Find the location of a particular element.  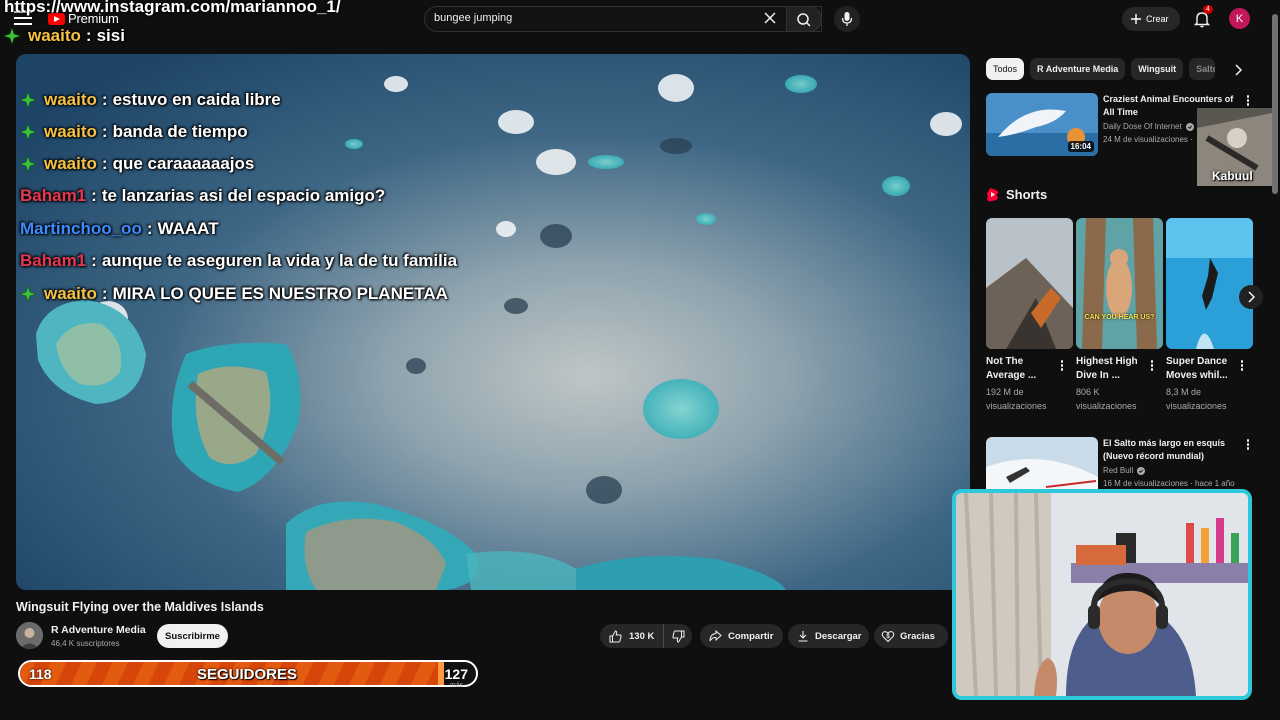

close-icon is located at coordinates (770, 18).